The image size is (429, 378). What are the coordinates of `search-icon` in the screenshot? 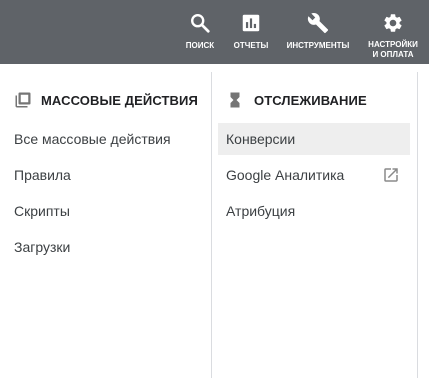 It's located at (200, 23).